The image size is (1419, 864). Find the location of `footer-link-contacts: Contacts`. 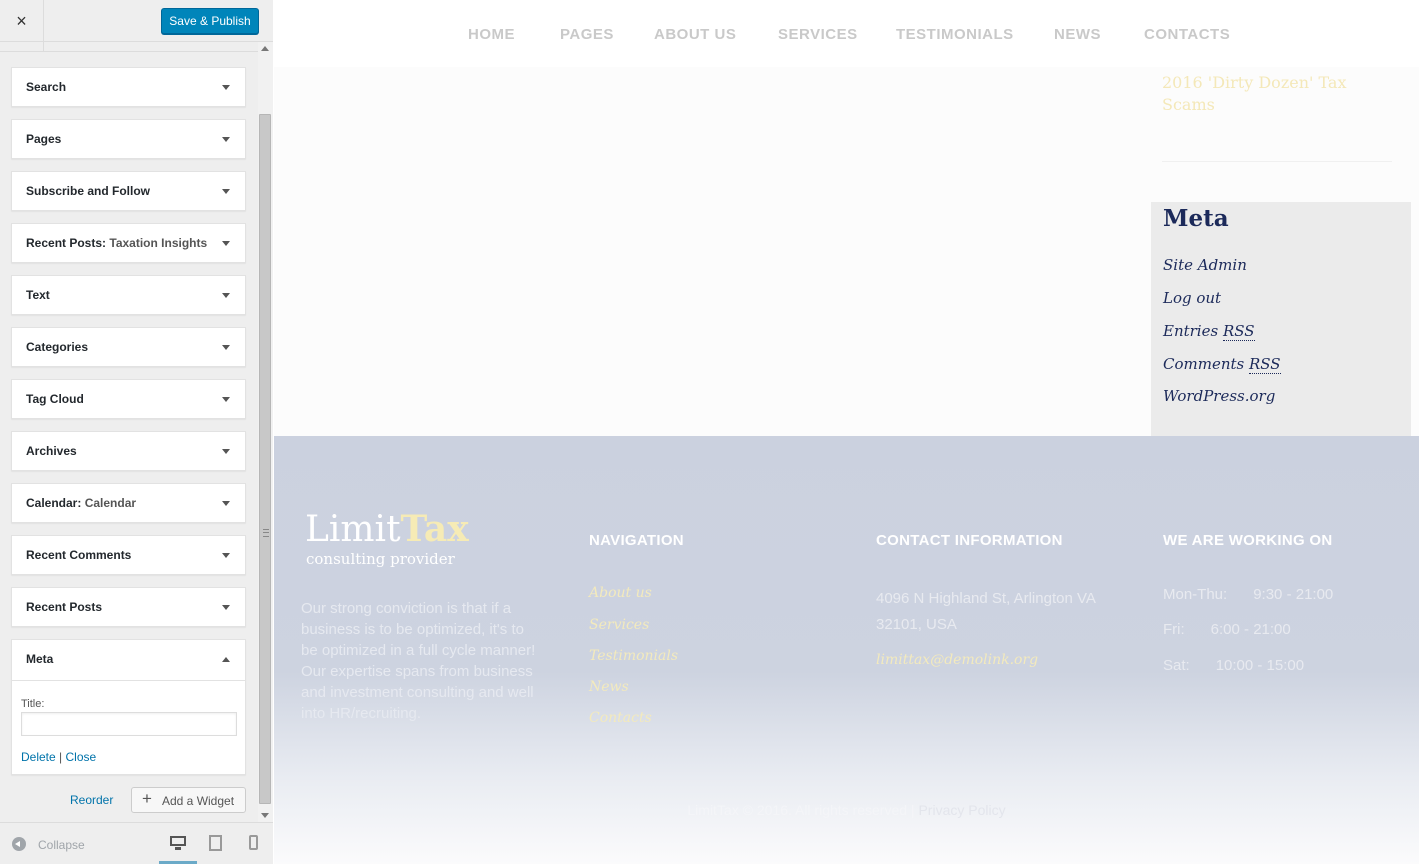

footer-link-contacts: Contacts is located at coordinates (620, 718).